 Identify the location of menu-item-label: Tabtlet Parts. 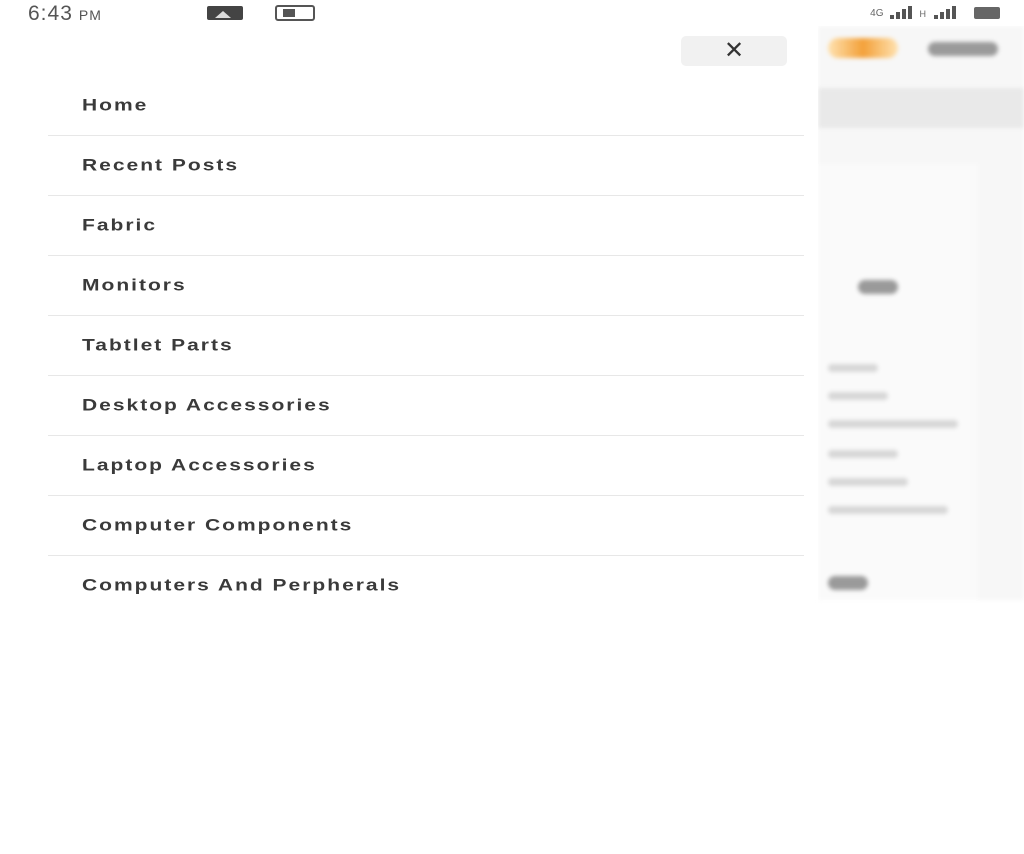
(158, 345).